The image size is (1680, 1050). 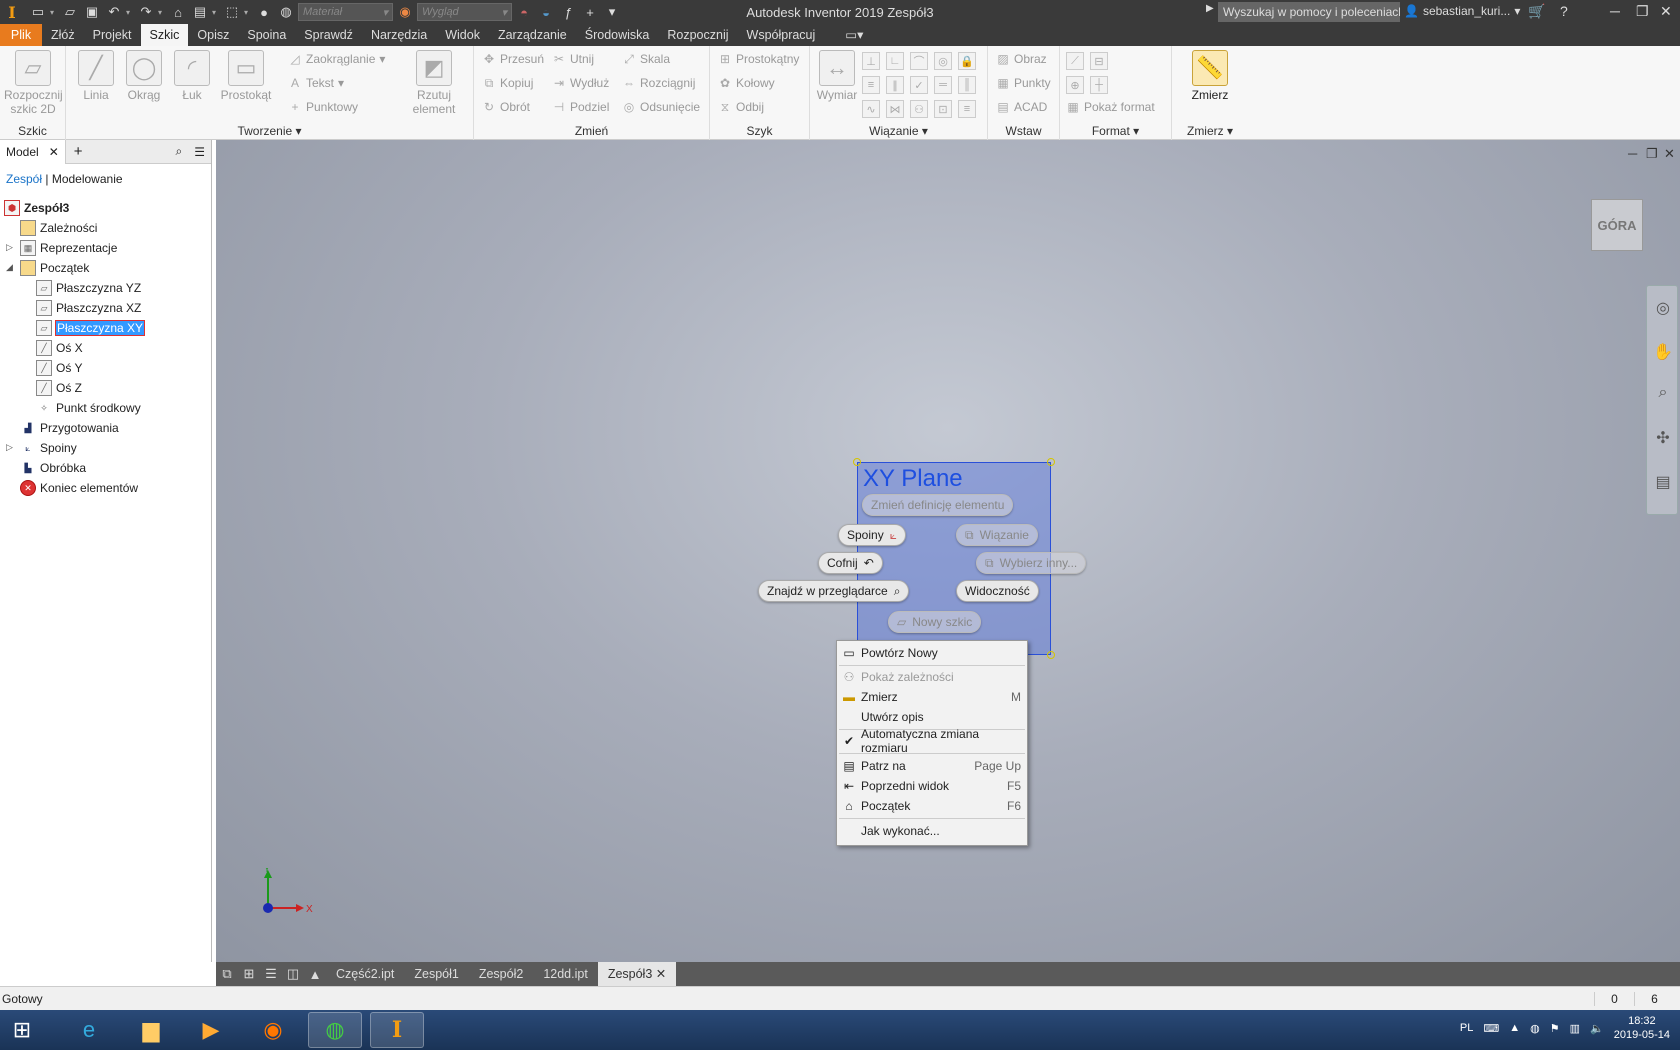 I want to click on doc-tab: Zespół1, so click(x=436, y=974).